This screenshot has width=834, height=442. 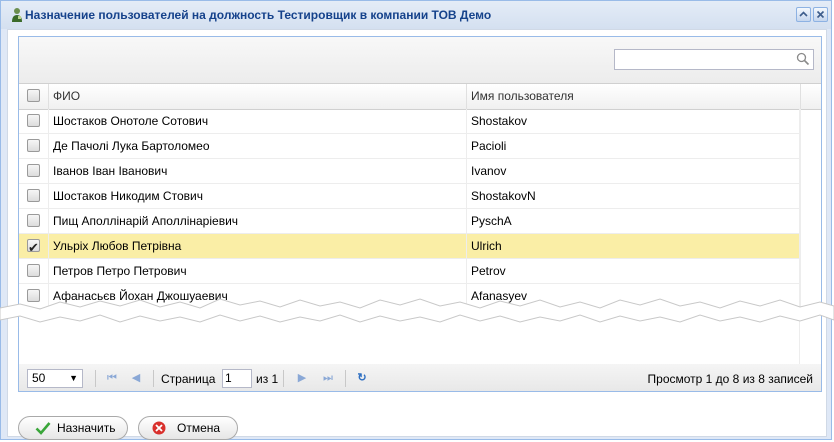 I want to click on user-assign-icon, so click(x=17, y=15).